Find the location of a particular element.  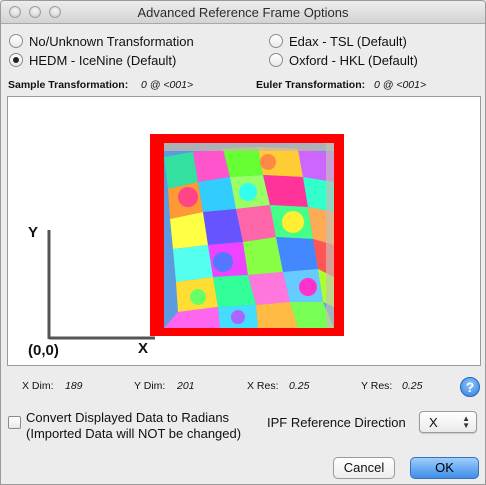

ipf-direction-select: X ▲ ▼ is located at coordinates (448, 422).